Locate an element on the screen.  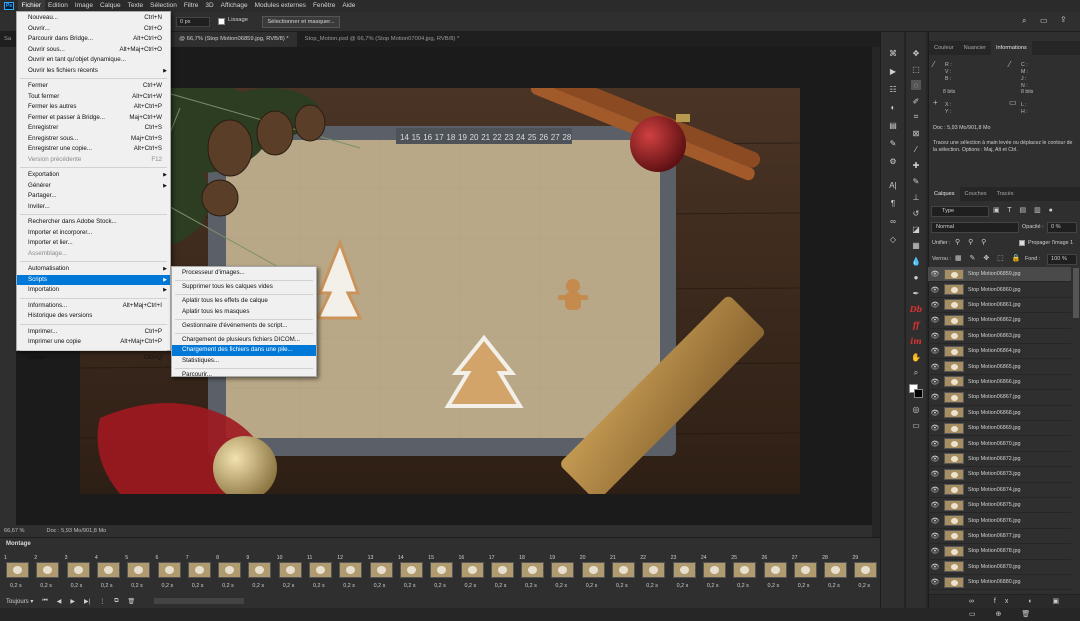
plugin-im-icon: im is located at coordinates (916, 341).